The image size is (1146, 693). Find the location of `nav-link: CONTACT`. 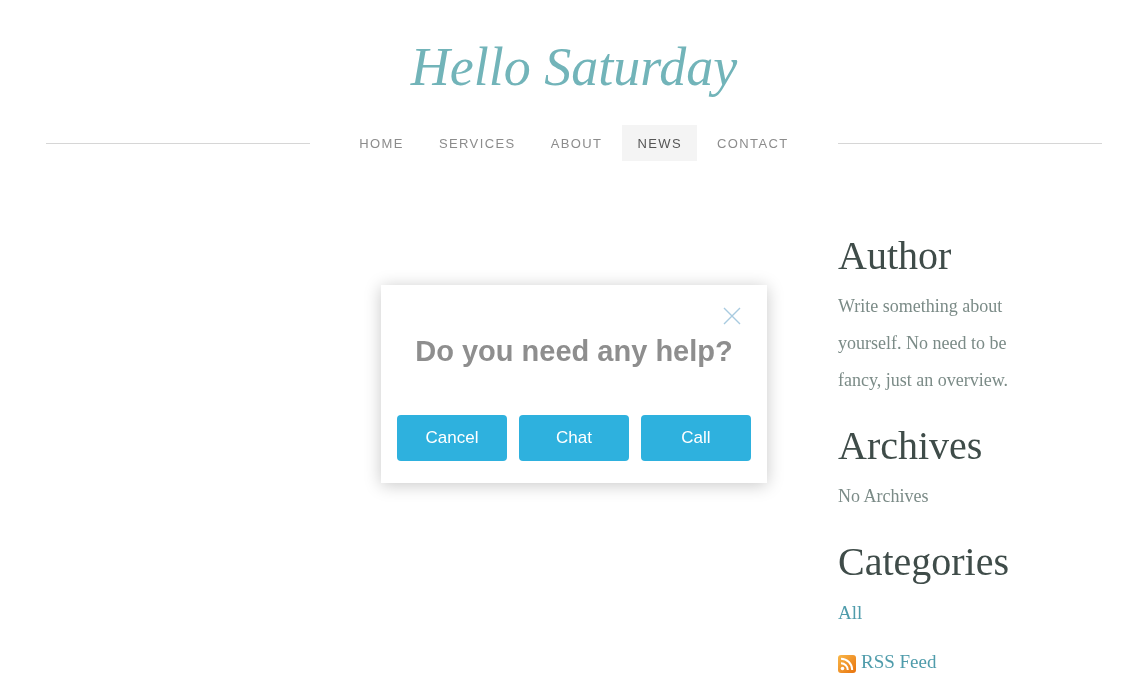

nav-link: CONTACT is located at coordinates (753, 143).